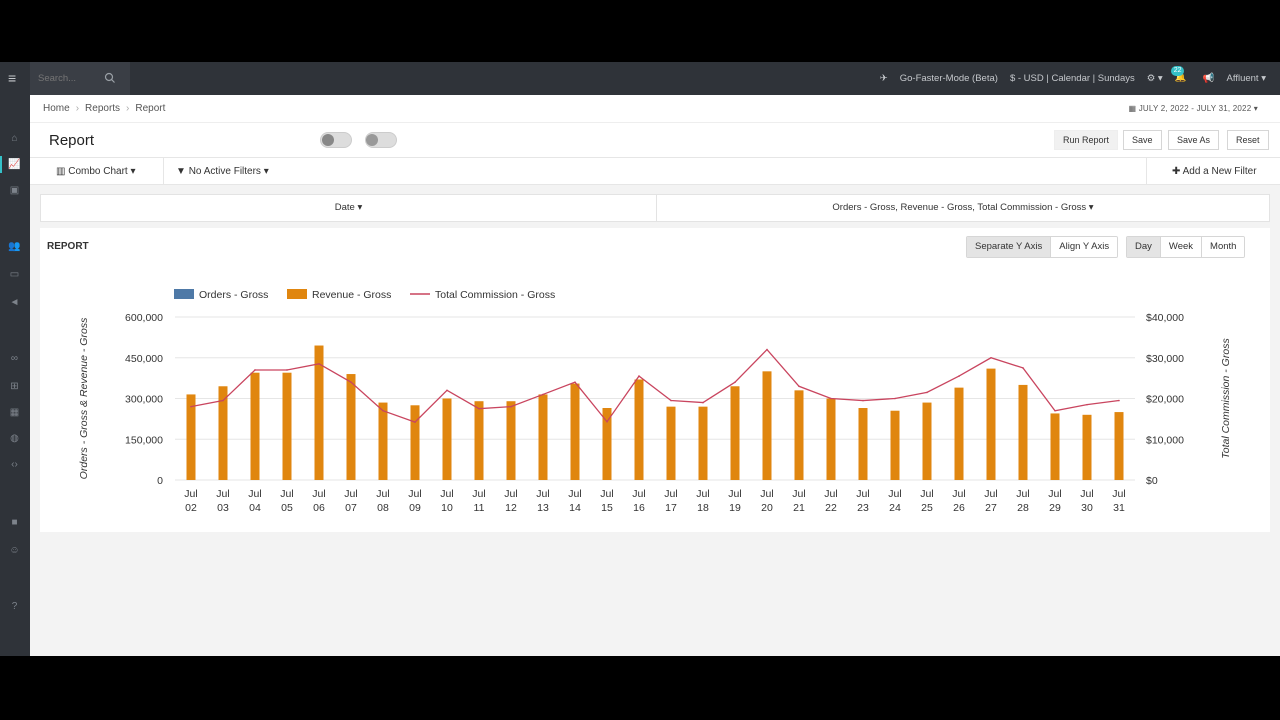 This screenshot has width=1280, height=720. I want to click on y-right-axis-label: Total Commission - Gross, so click(1226, 398).